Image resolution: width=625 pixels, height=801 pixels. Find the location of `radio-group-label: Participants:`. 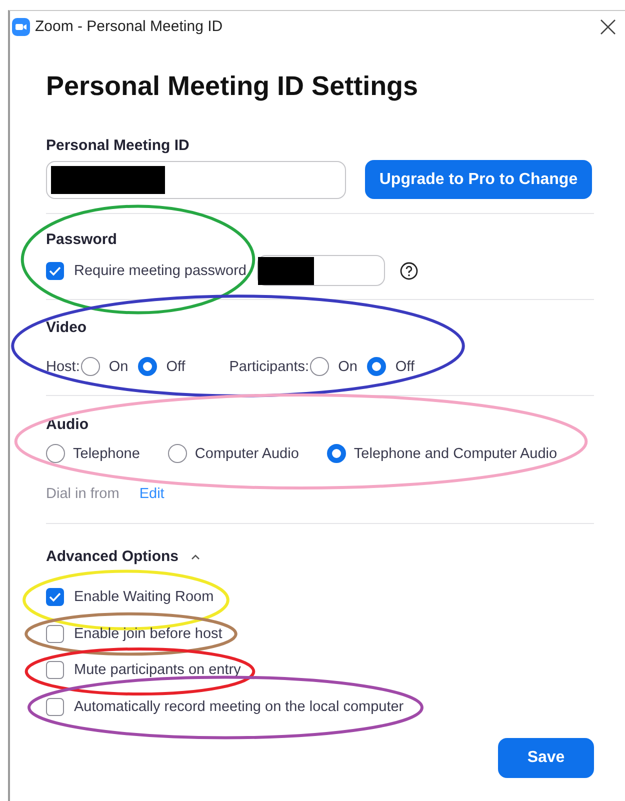

radio-group-label: Participants: is located at coordinates (269, 366).